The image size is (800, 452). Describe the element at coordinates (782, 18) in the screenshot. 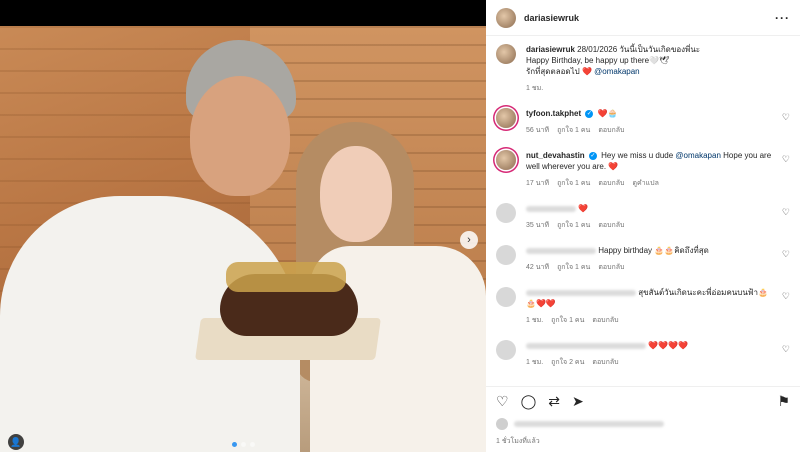

I see `more-icon: ···` at that location.